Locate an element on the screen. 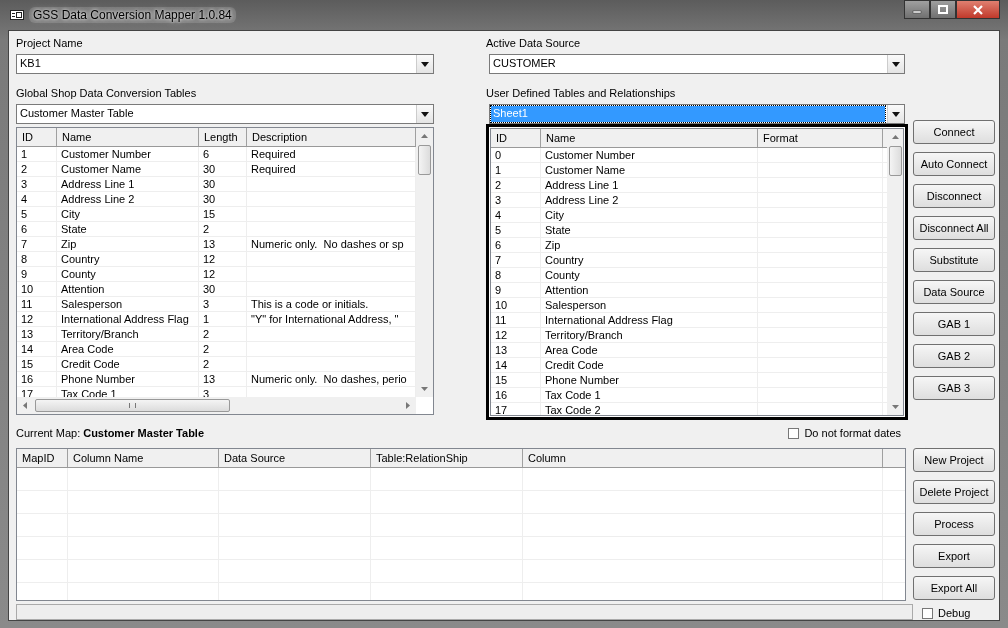  table-cell: 3 is located at coordinates (516, 200).